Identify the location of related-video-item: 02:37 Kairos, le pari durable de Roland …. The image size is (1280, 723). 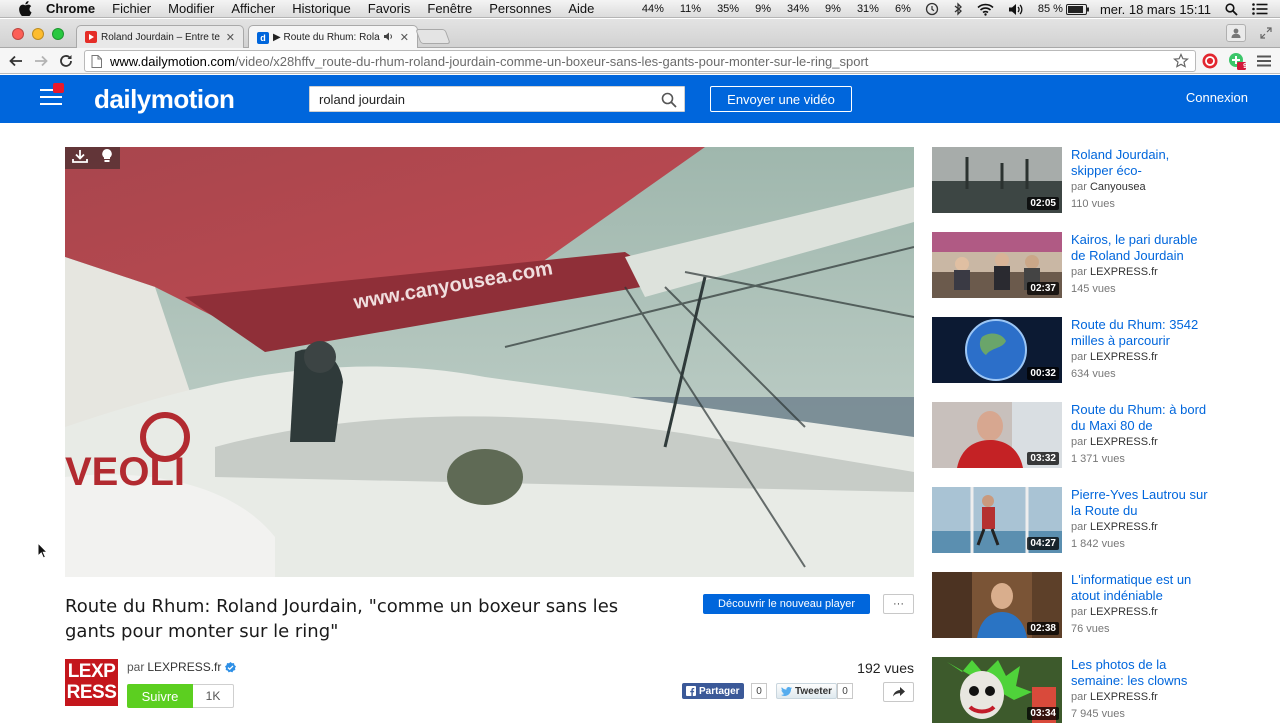
(1077, 265).